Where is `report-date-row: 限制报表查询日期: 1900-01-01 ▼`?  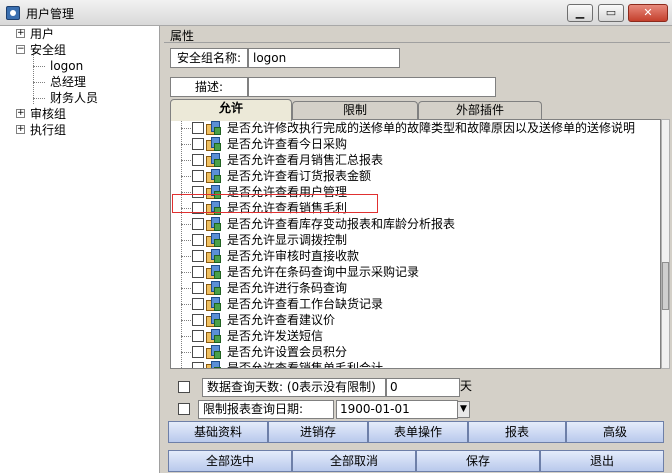 report-date-row: 限制报表查询日期: 1900-01-01 ▼ is located at coordinates (420, 409).